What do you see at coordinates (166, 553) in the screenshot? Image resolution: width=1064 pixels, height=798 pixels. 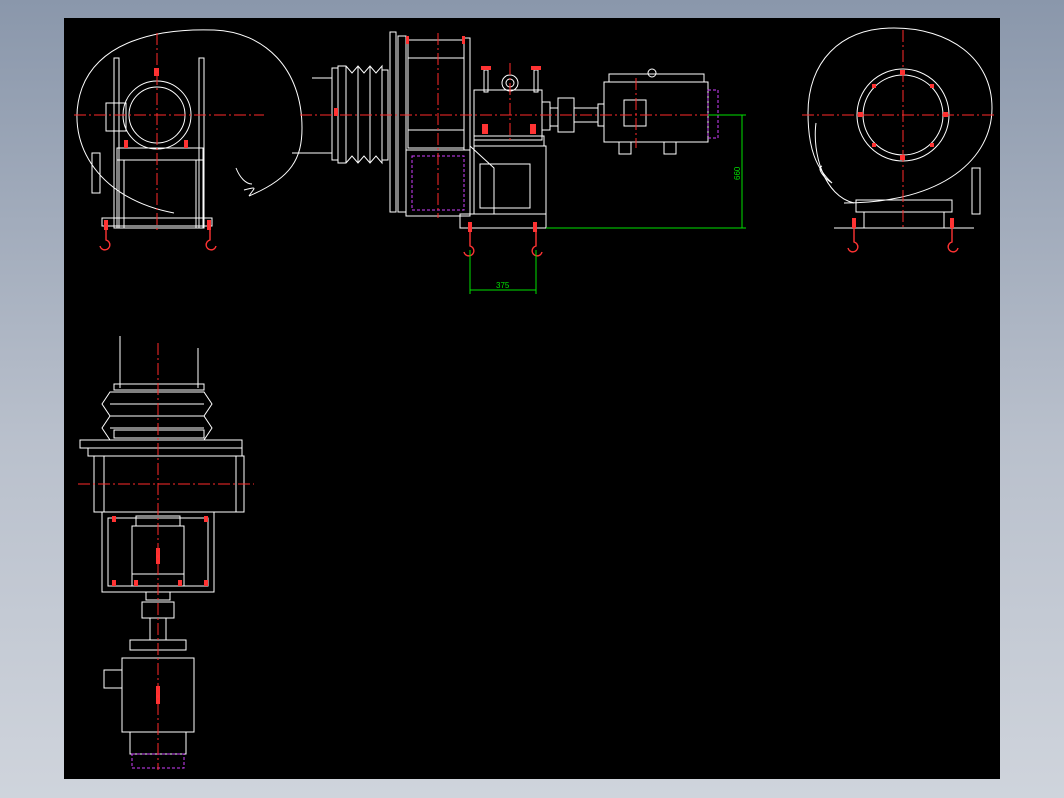 I see `plan-view` at bounding box center [166, 553].